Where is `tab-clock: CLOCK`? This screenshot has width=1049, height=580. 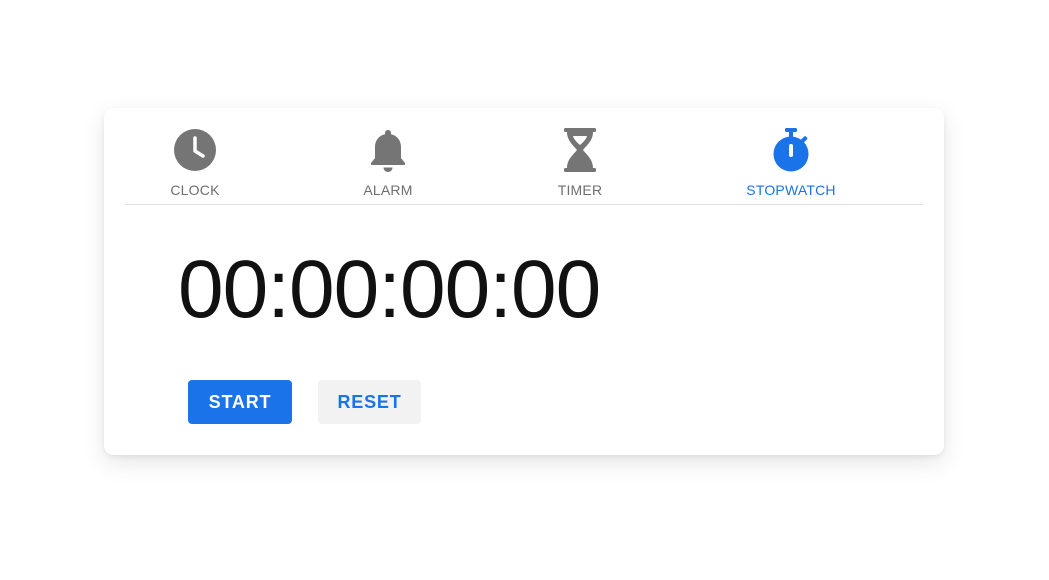
tab-clock: CLOCK is located at coordinates (195, 156).